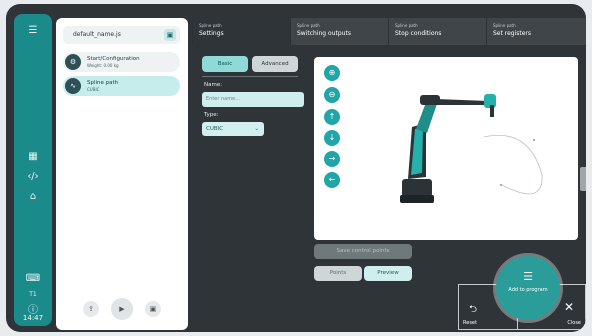 This screenshot has width=592, height=336. What do you see at coordinates (33, 294) in the screenshot?
I see `mode-label: T1` at bounding box center [33, 294].